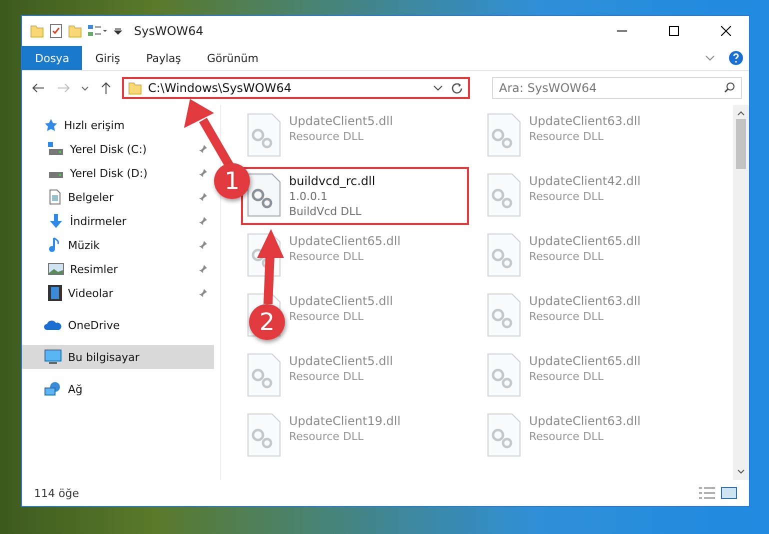 The height and width of the screenshot is (534, 769). What do you see at coordinates (233, 58) in the screenshot?
I see `ribbon-tab: Görünüm` at bounding box center [233, 58].